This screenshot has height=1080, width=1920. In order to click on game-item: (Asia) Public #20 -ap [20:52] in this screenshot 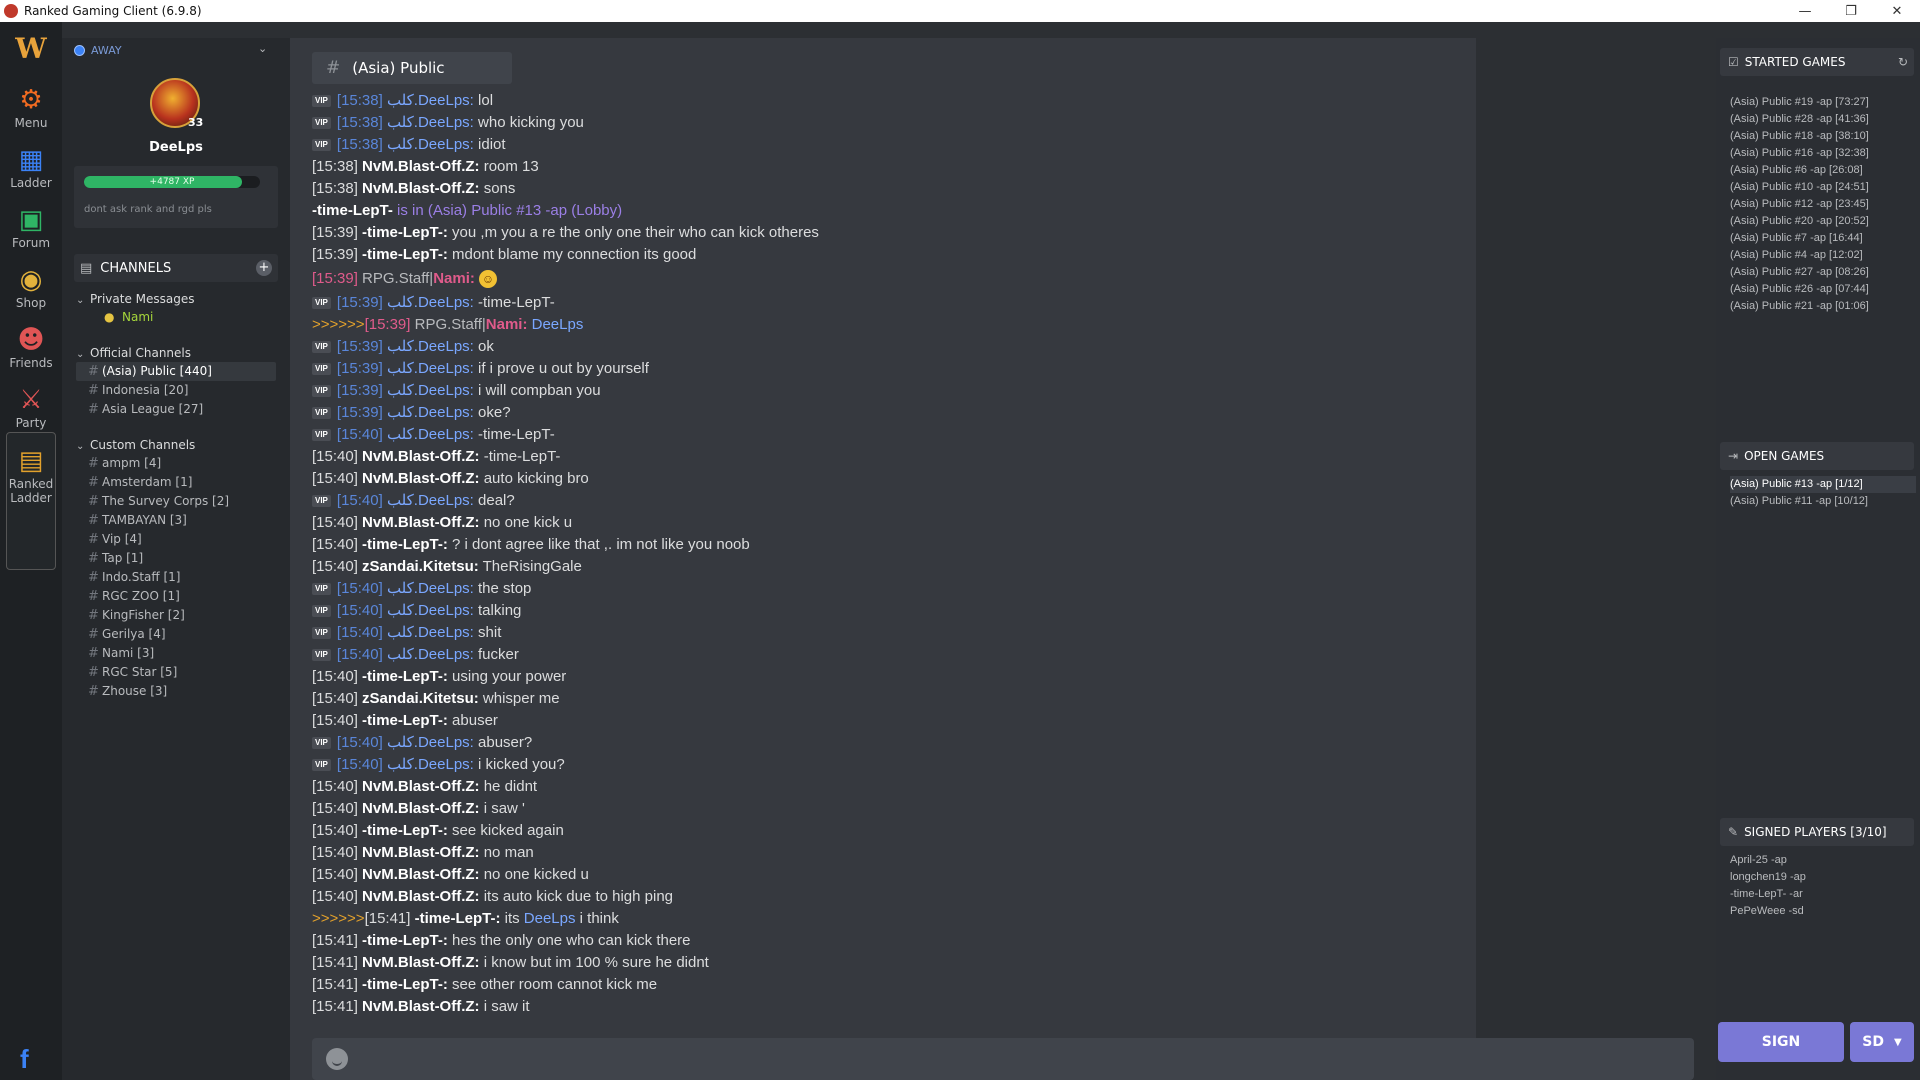, I will do `click(1823, 221)`.